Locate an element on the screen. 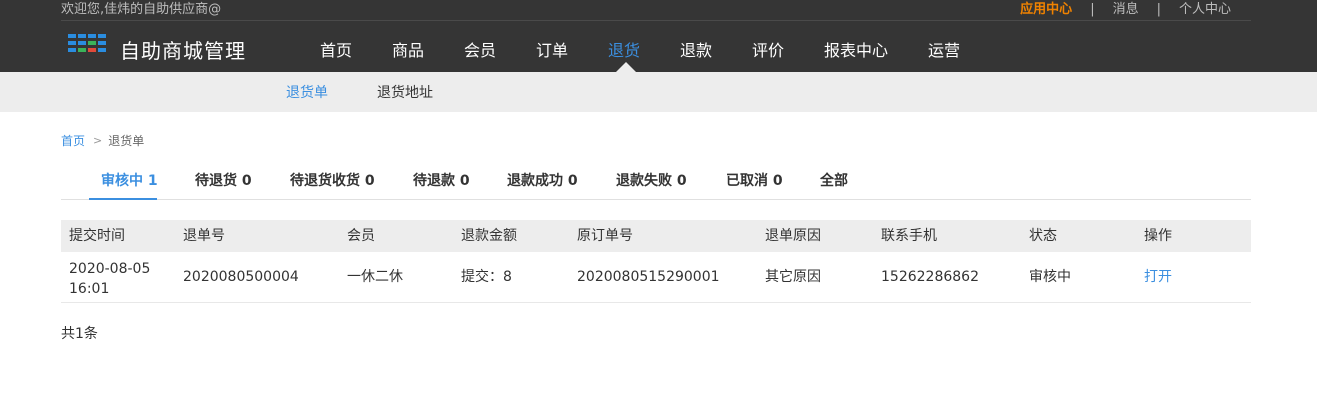 The image size is (1317, 407). col-status: 状态 is located at coordinates (1043, 236).